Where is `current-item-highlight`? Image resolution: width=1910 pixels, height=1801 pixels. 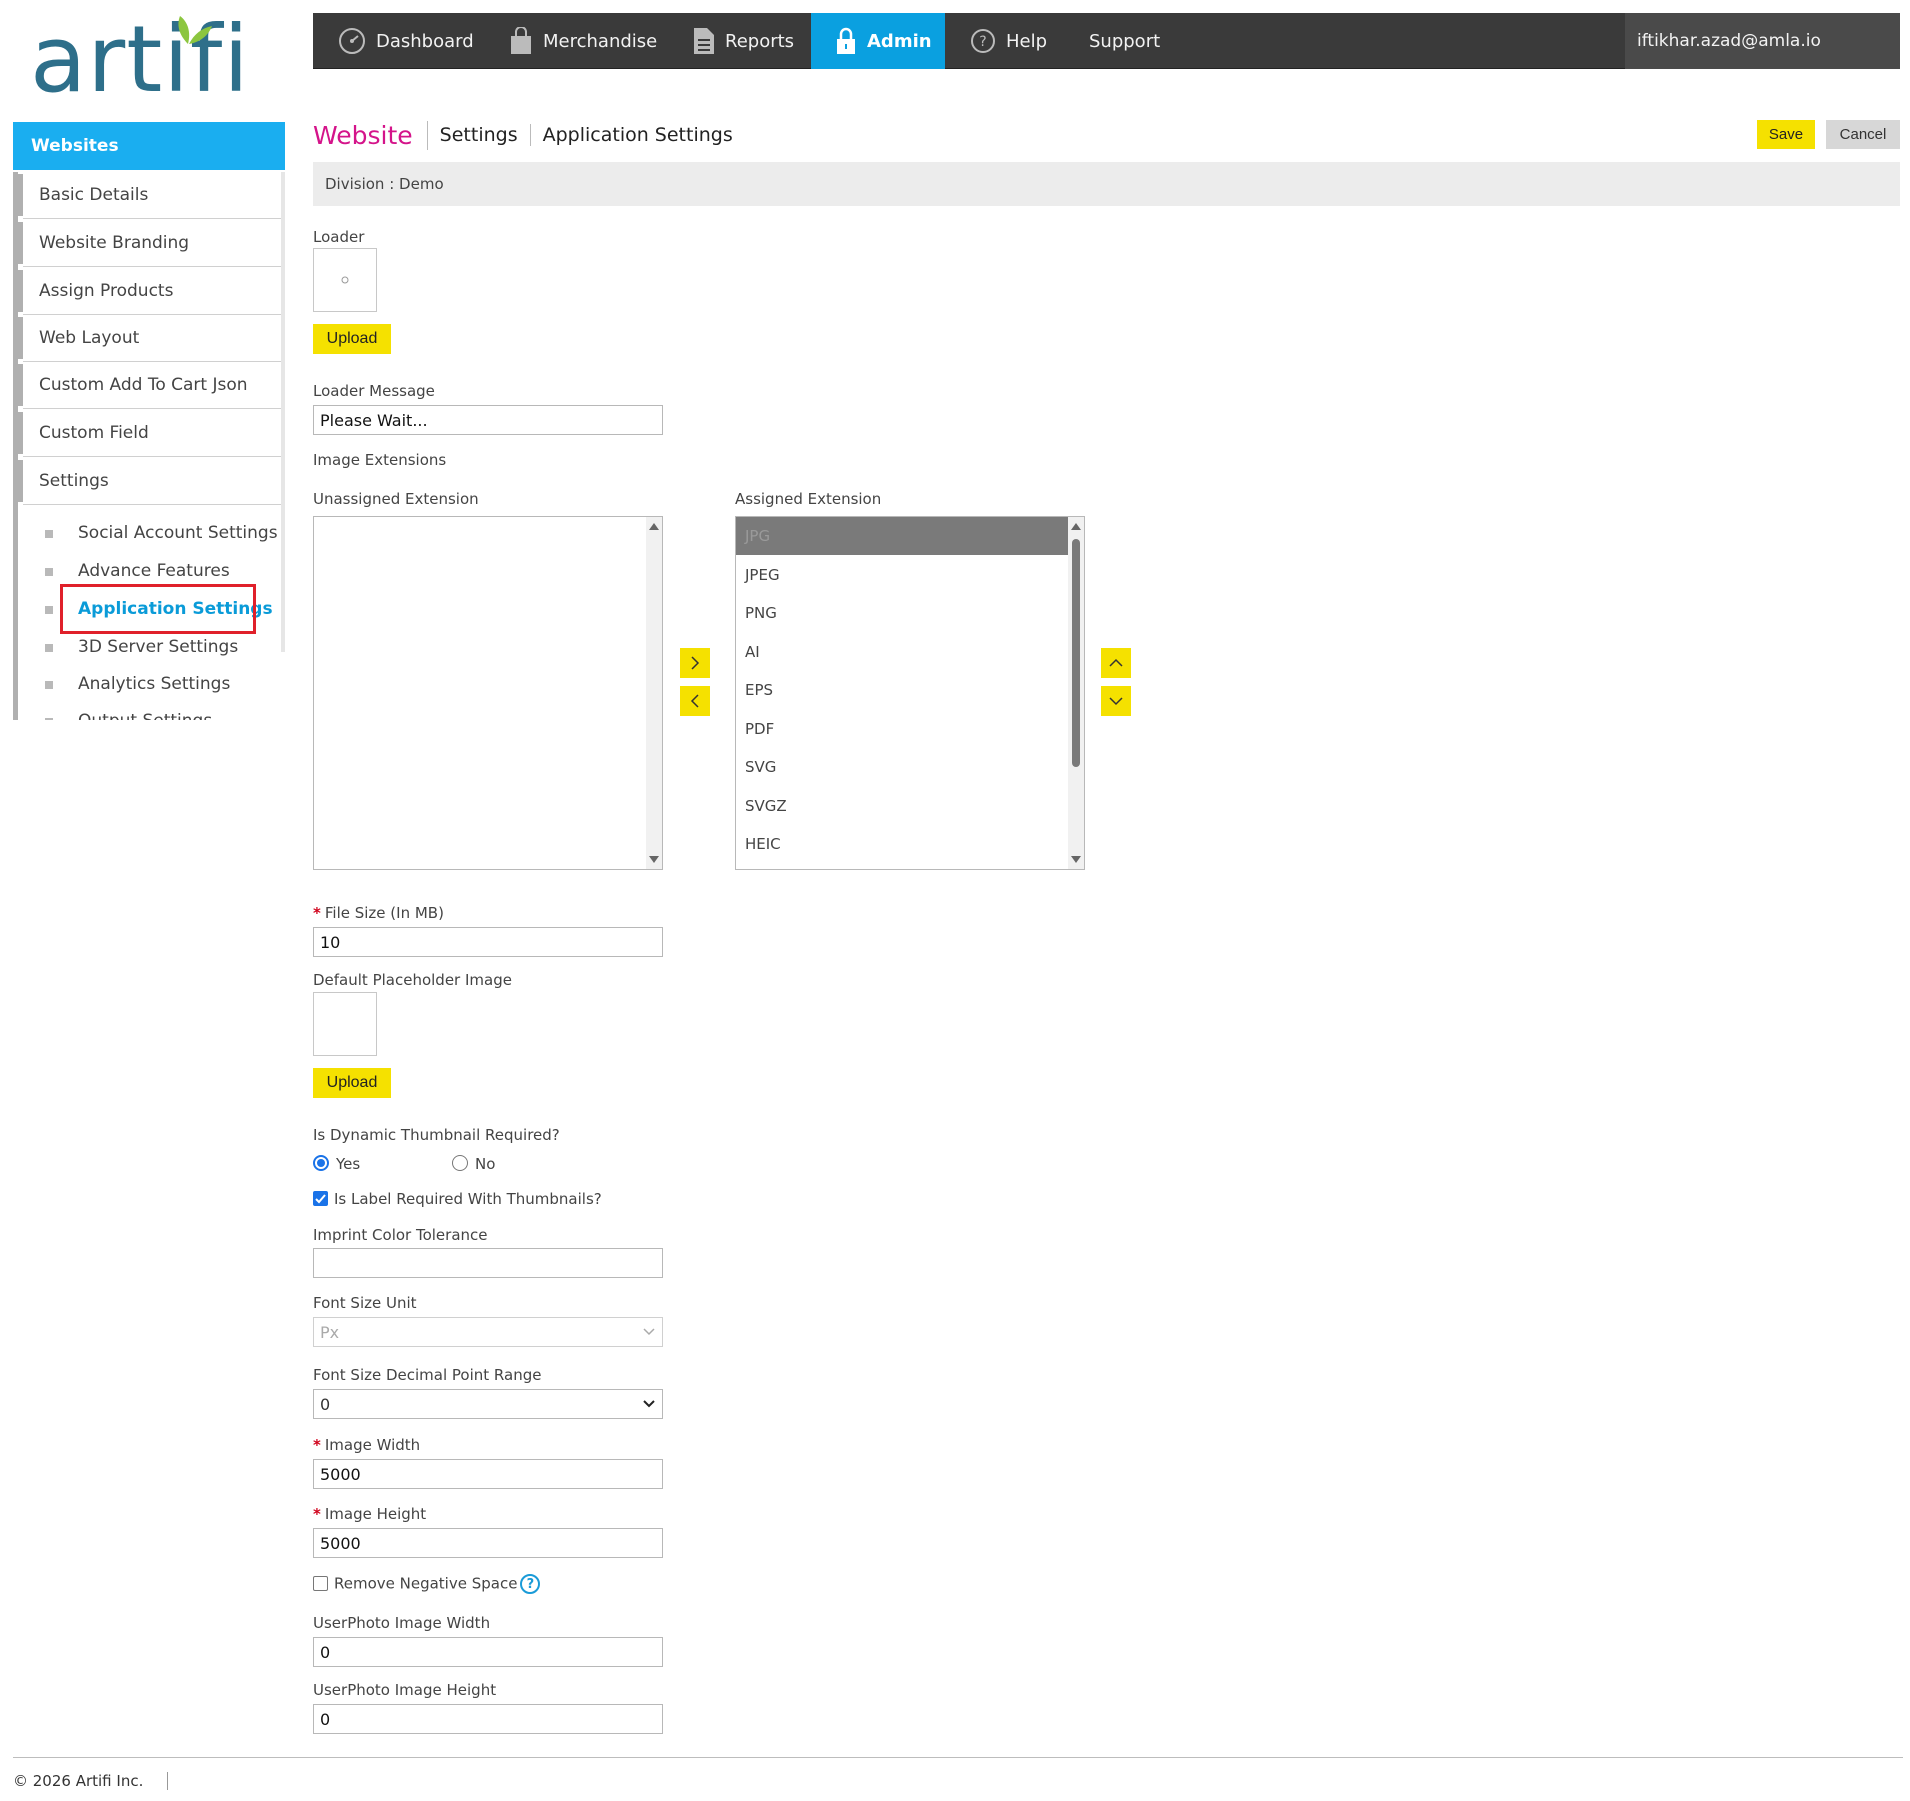
current-item-highlight is located at coordinates (158, 609).